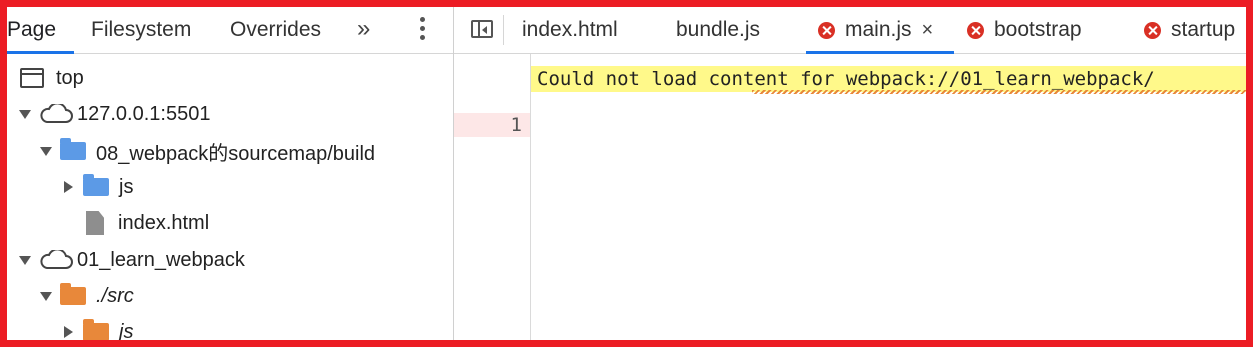  I want to click on navigator-tabbar: Page Filesystem Overrides », so click(230, 30).